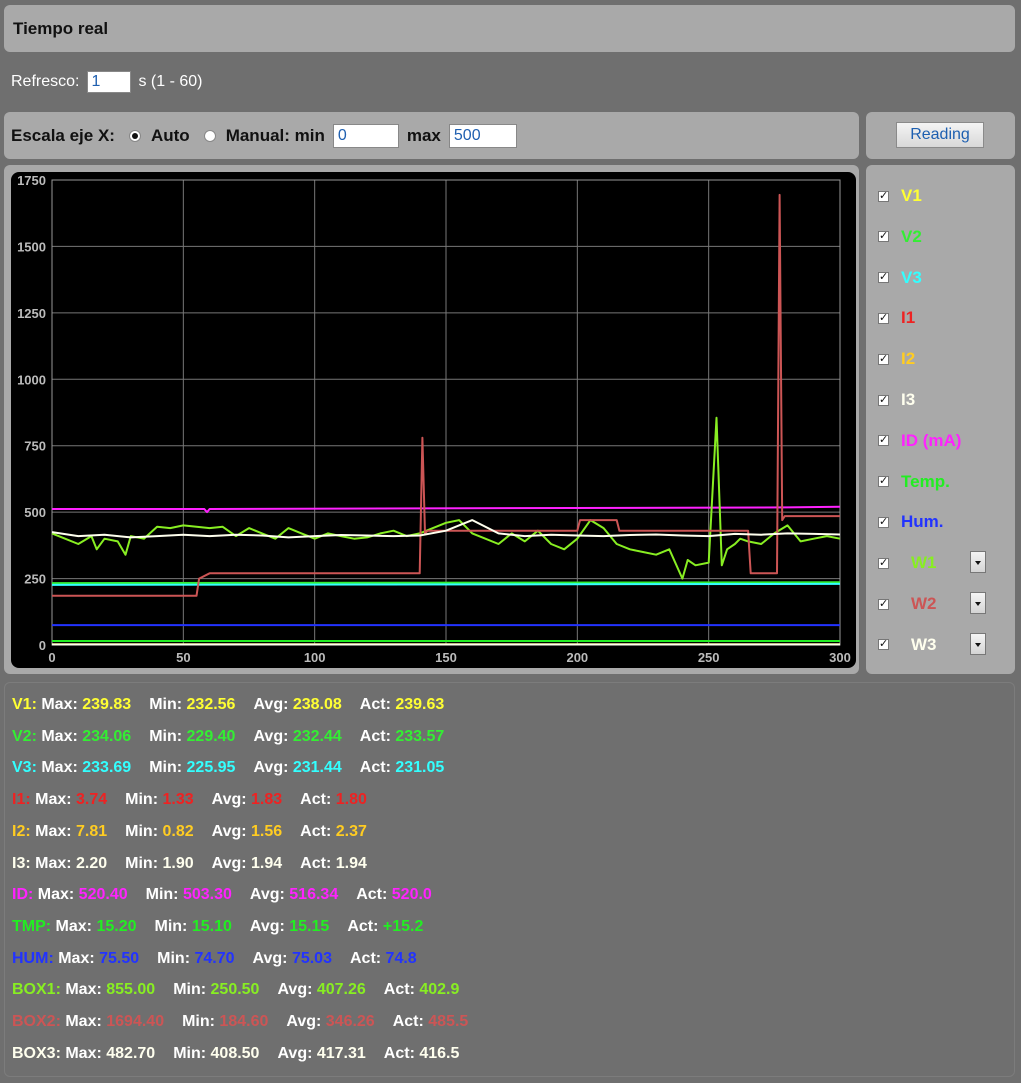 The image size is (1021, 1083). What do you see at coordinates (911, 236) in the screenshot?
I see `legend-label: V2` at bounding box center [911, 236].